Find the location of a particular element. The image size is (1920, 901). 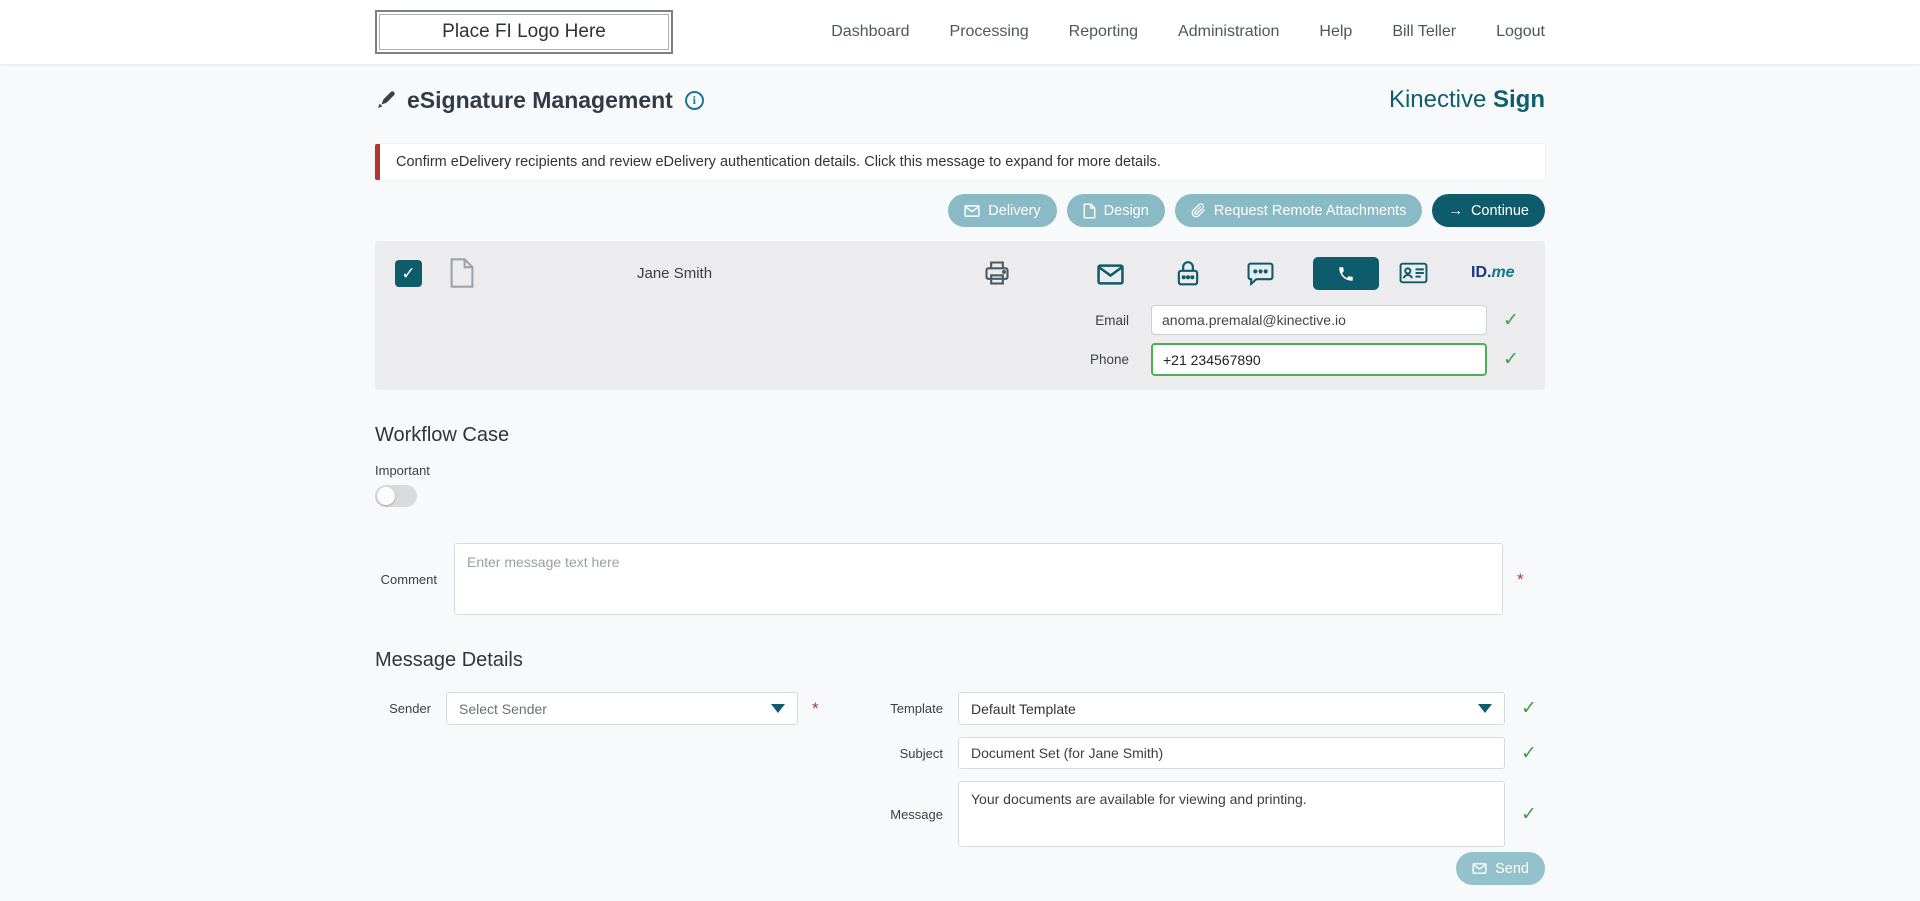

nav-user-bill-teller: Bill Teller is located at coordinates (1424, 32).